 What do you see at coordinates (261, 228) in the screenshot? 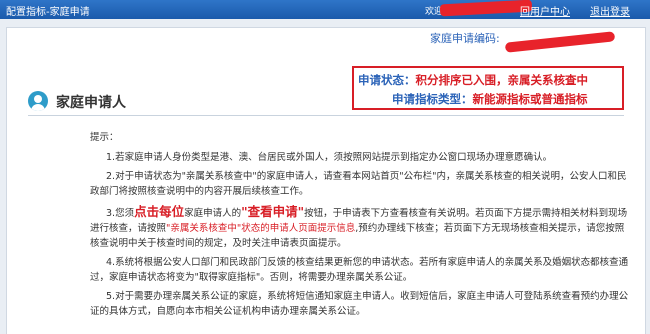
I see `note-3-red-text: "亲属关系核查中"状态的申请人页面提示信息` at bounding box center [261, 228].